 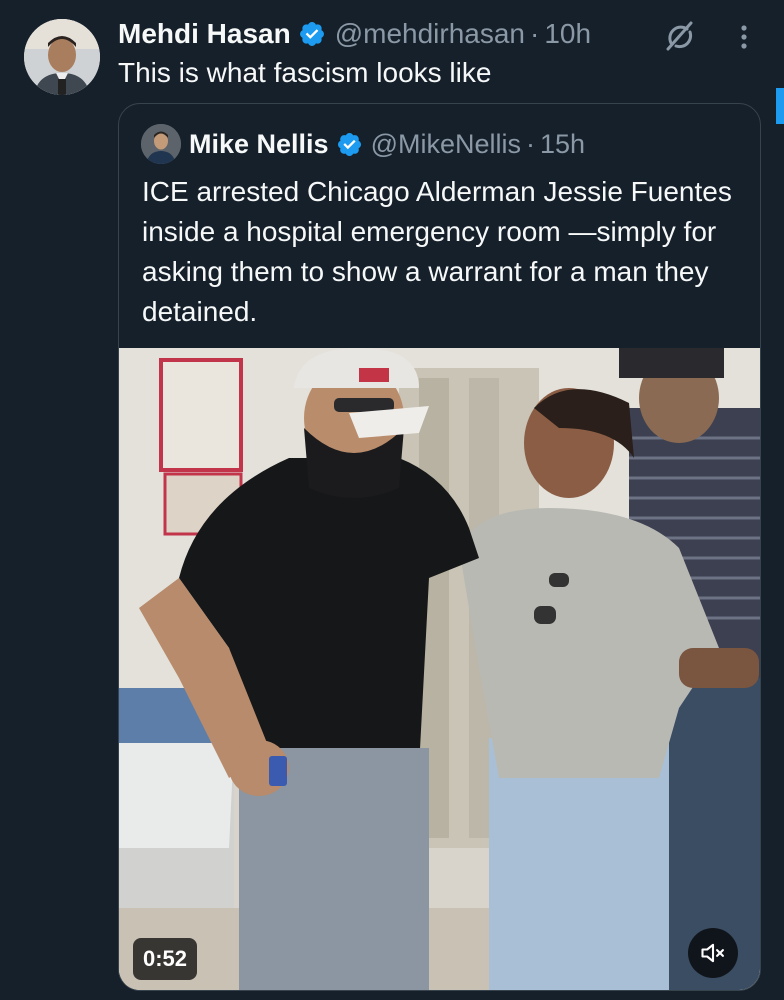 I want to click on quoted-author-handle: @MikeNellis, so click(x=446, y=144).